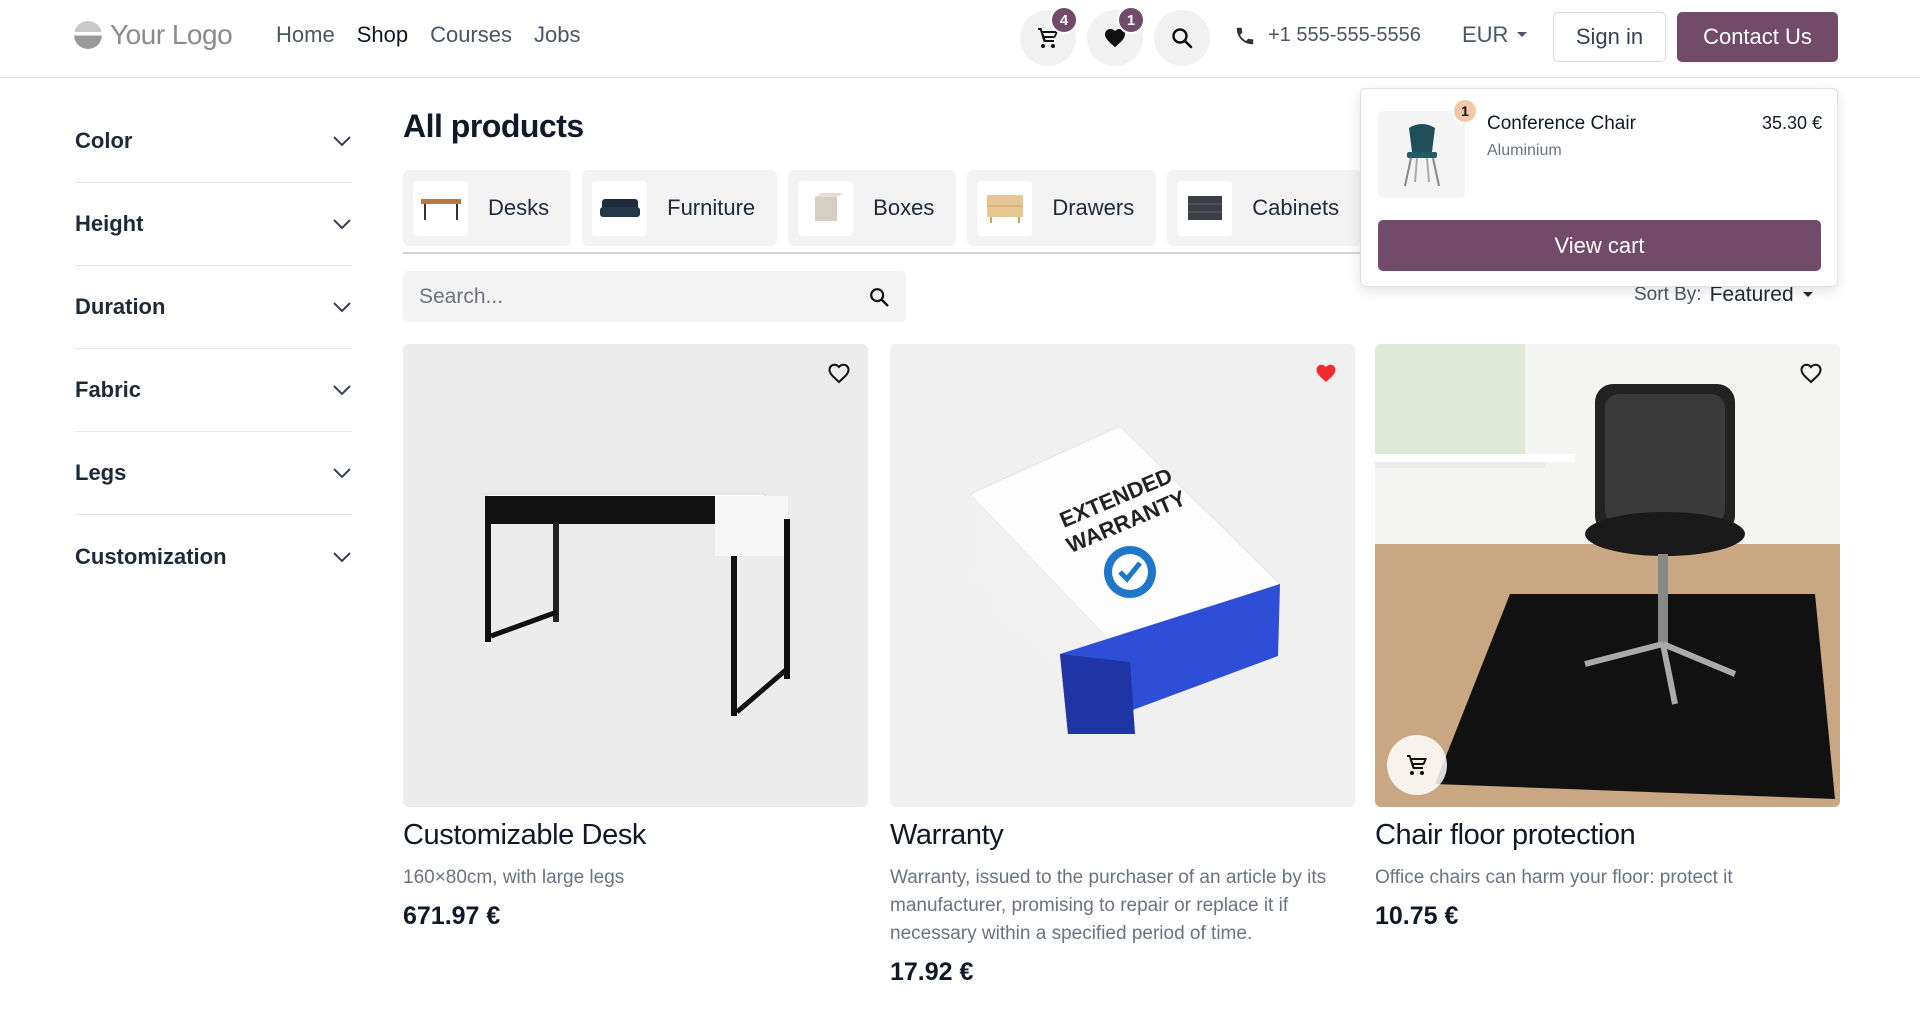 This screenshot has height=1019, width=1920. What do you see at coordinates (1344, 35) in the screenshot?
I see `phone-number: +1 555-555-5556` at bounding box center [1344, 35].